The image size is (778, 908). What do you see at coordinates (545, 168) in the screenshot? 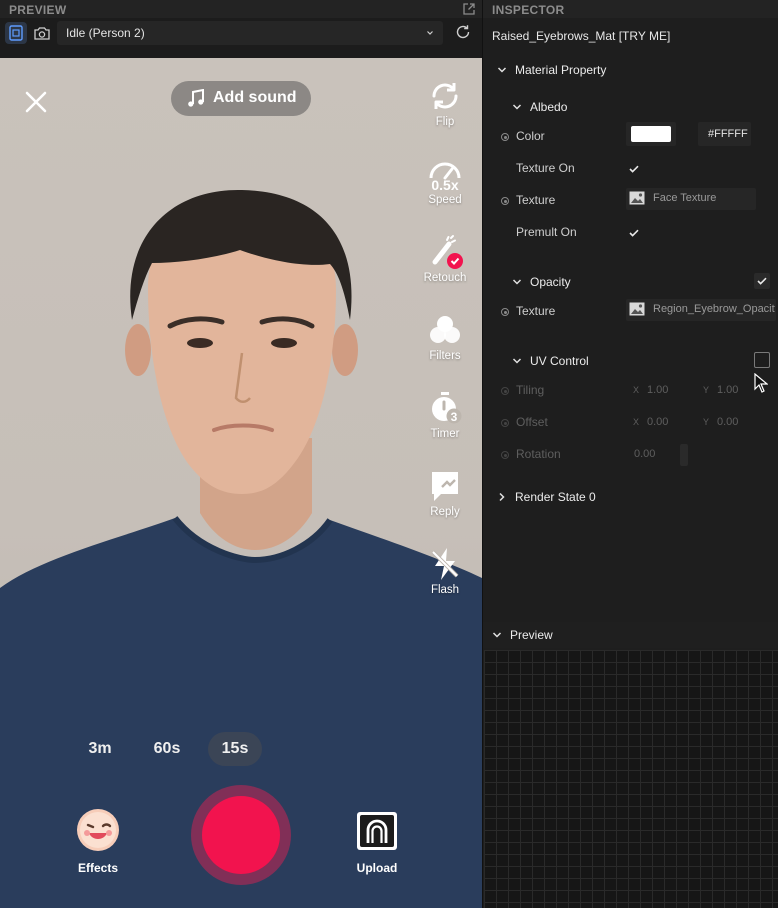
I see `property-label: Texture On` at bounding box center [545, 168].